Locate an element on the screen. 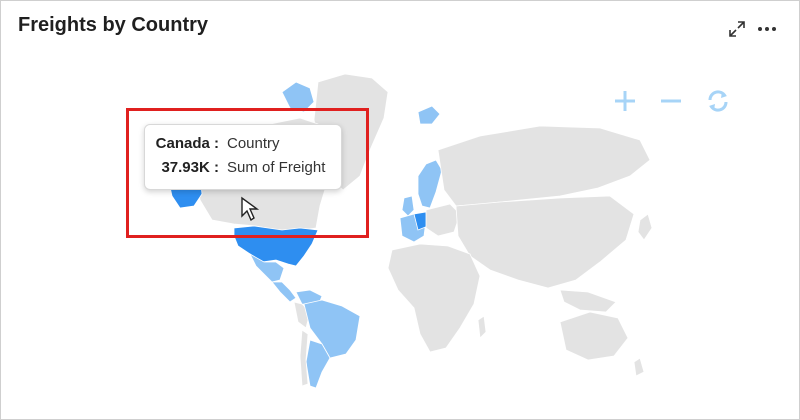 This screenshot has width=800, height=420. tooltip-freight-value: 37.93K : is located at coordinates (190, 167).